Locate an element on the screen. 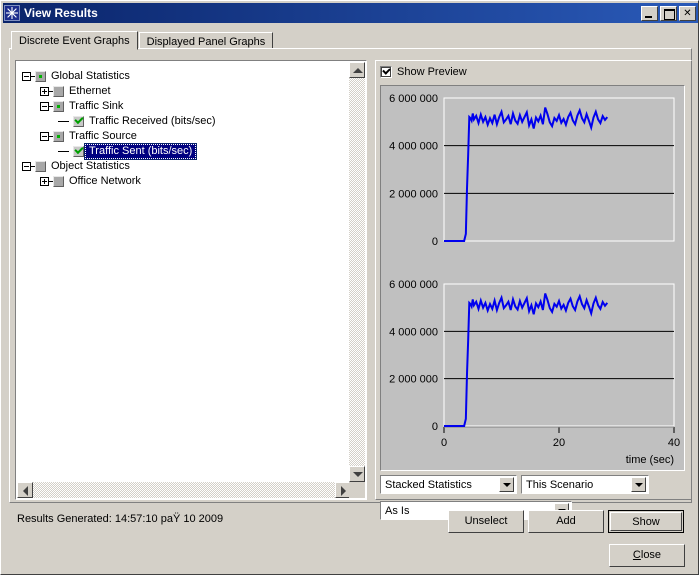 The width and height of the screenshot is (699, 575). stacked-statistics-dropdown: Stacked Statistics is located at coordinates (448, 484).